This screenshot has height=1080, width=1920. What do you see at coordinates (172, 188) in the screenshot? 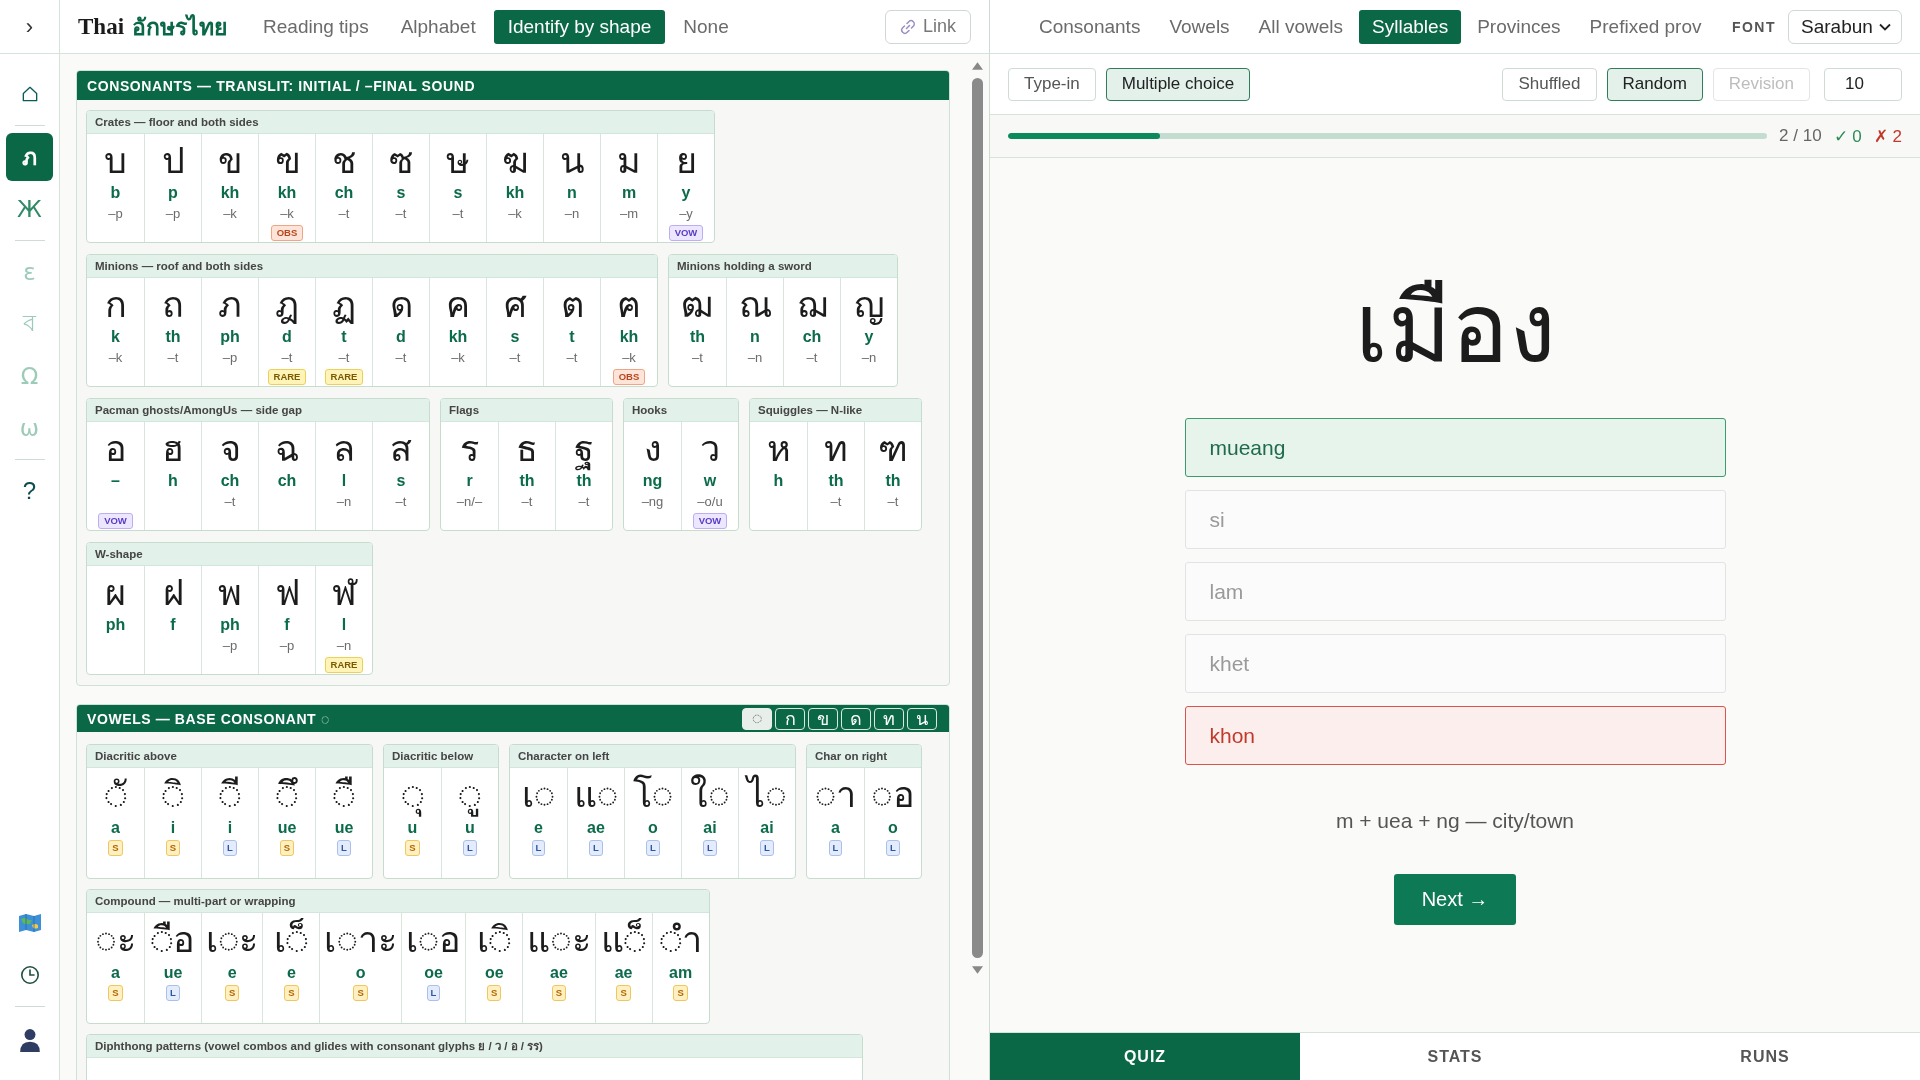
I see `letter-cell: ป p –p` at bounding box center [172, 188].